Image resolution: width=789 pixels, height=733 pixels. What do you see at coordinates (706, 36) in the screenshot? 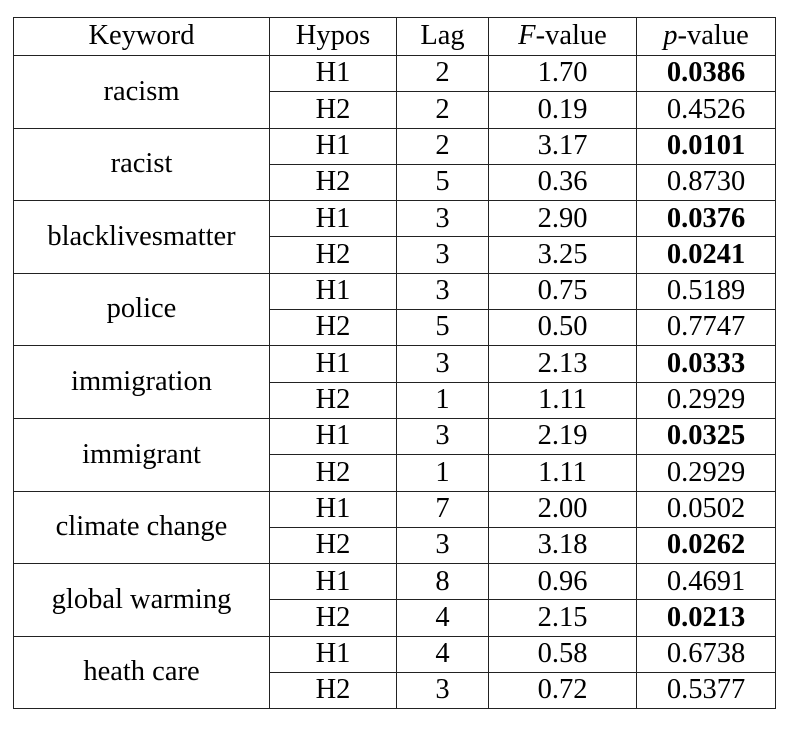
I see `header-p-value: p-value` at bounding box center [706, 36].